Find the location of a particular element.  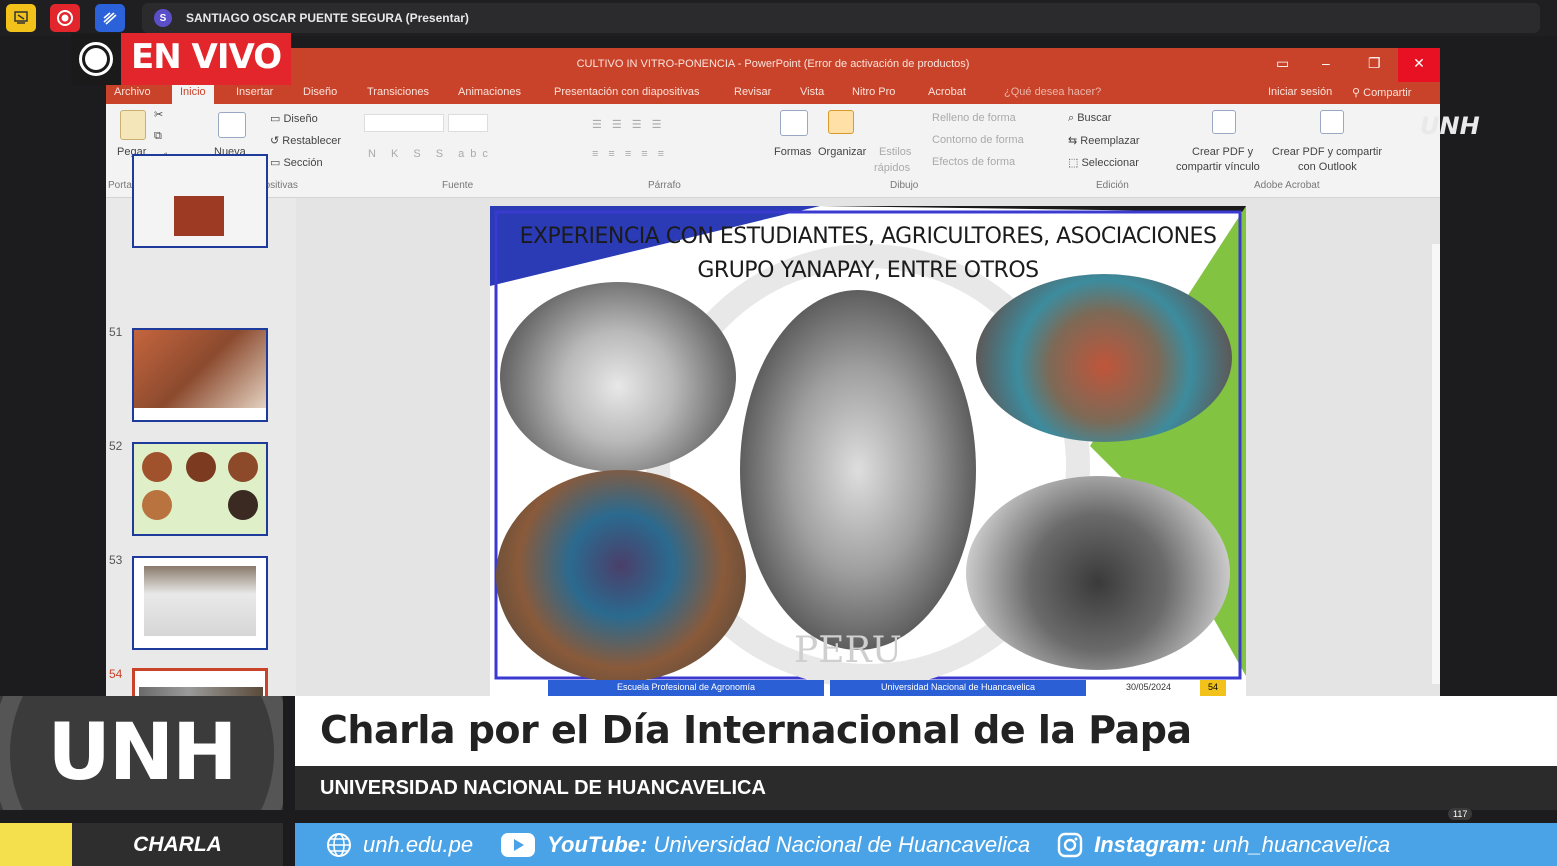

farmers-sorting-photo is located at coordinates (1104, 358).